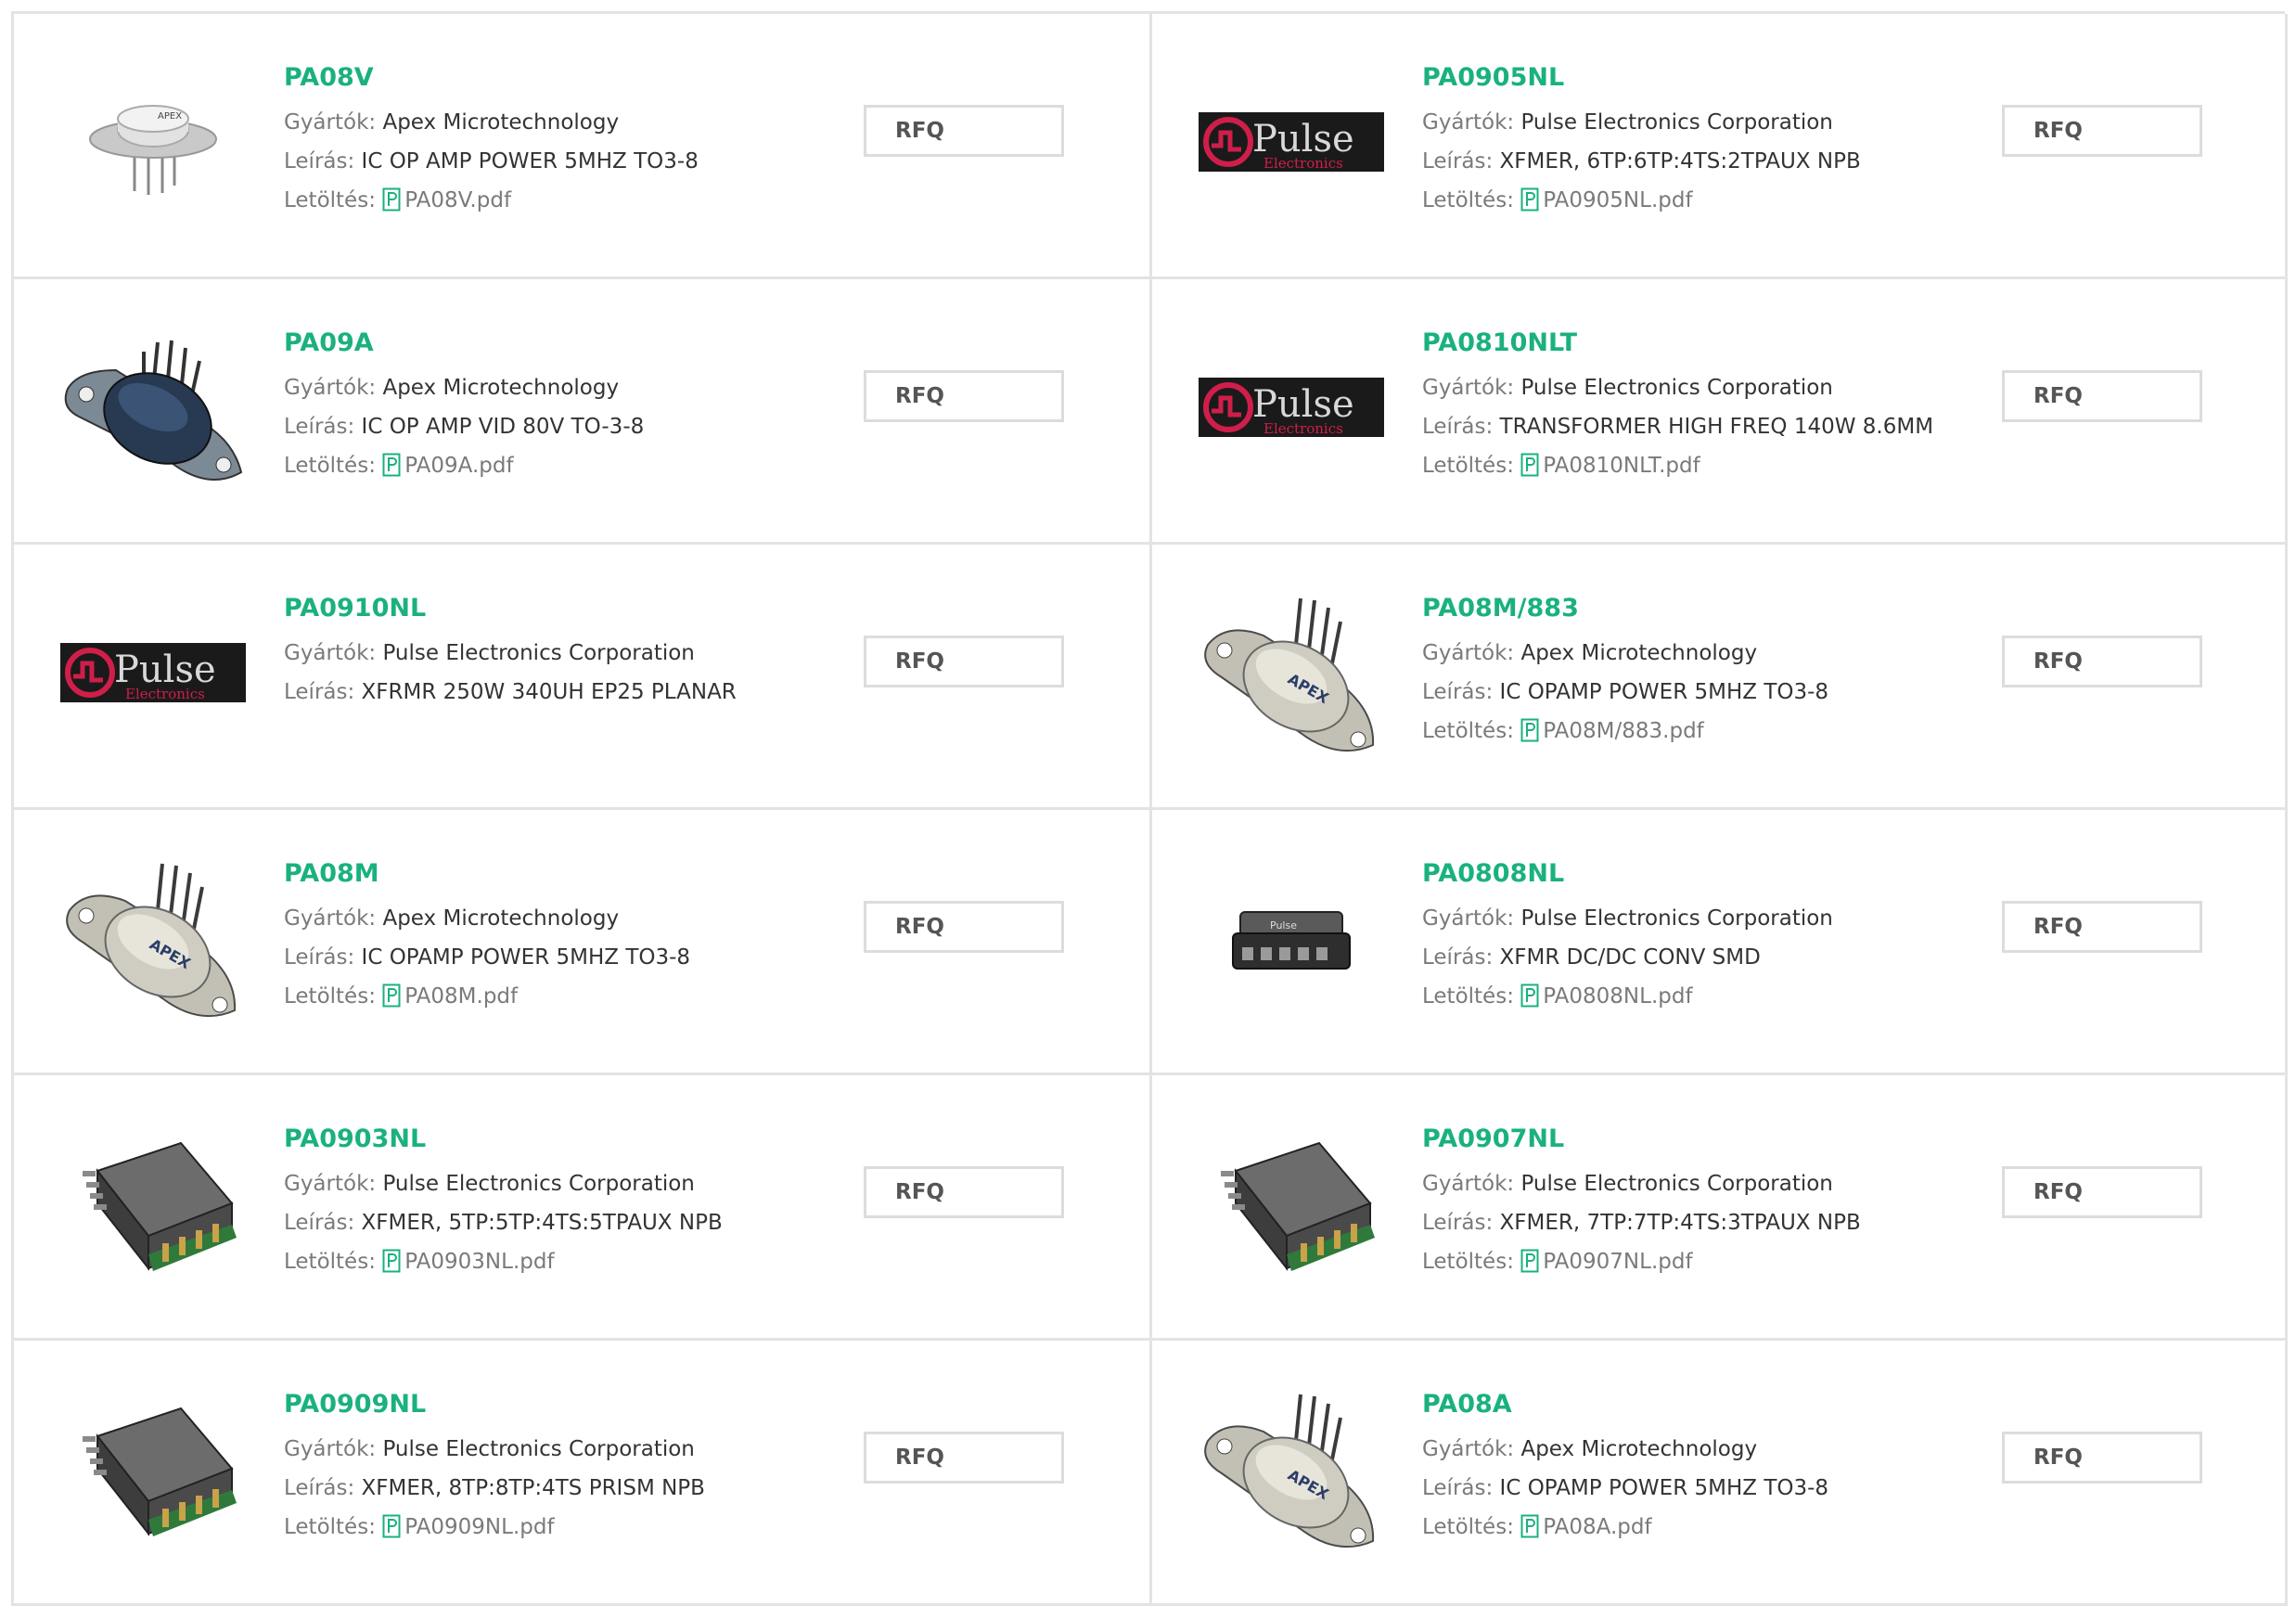 Image resolution: width=2296 pixels, height=1606 pixels. I want to click on part-number-link: PA08M, so click(543, 879).